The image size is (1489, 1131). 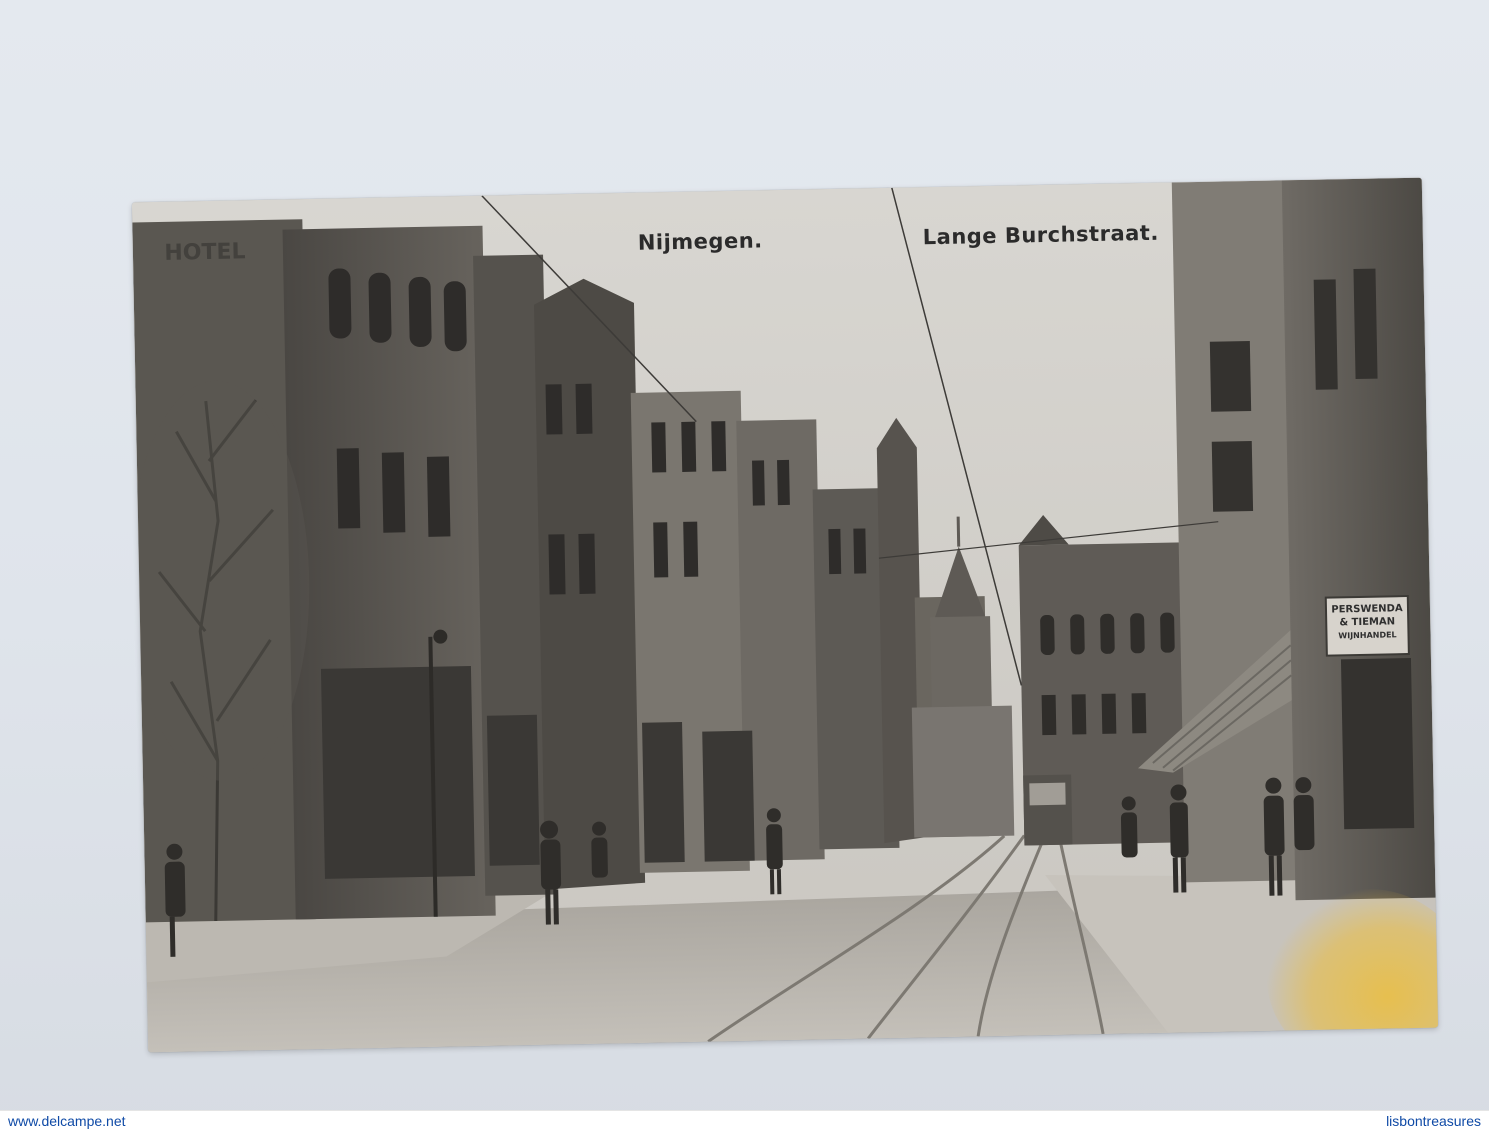 I want to click on left-watermark: www.delcampe.net, so click(x=67, y=1121).